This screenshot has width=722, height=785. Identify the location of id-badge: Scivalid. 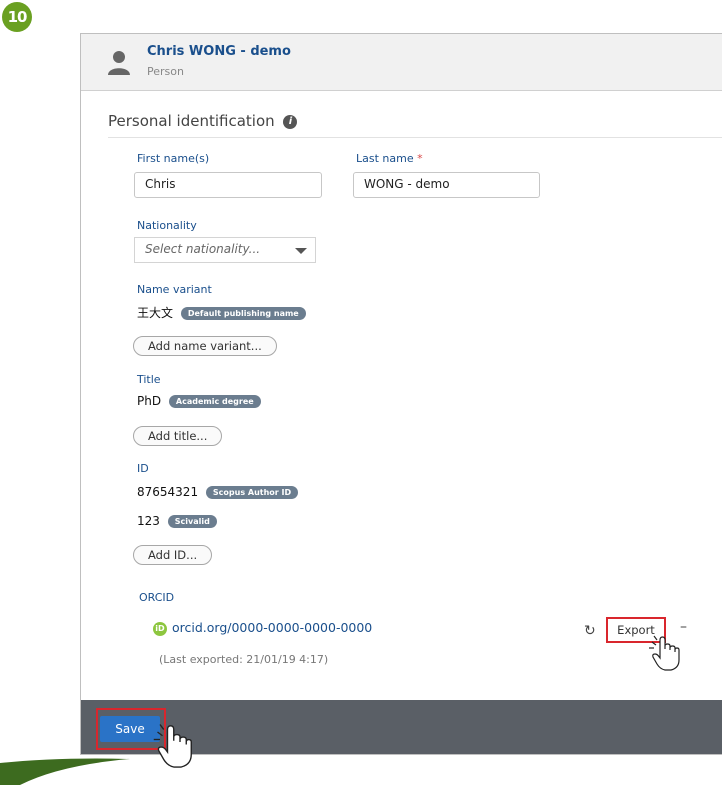
(192, 521).